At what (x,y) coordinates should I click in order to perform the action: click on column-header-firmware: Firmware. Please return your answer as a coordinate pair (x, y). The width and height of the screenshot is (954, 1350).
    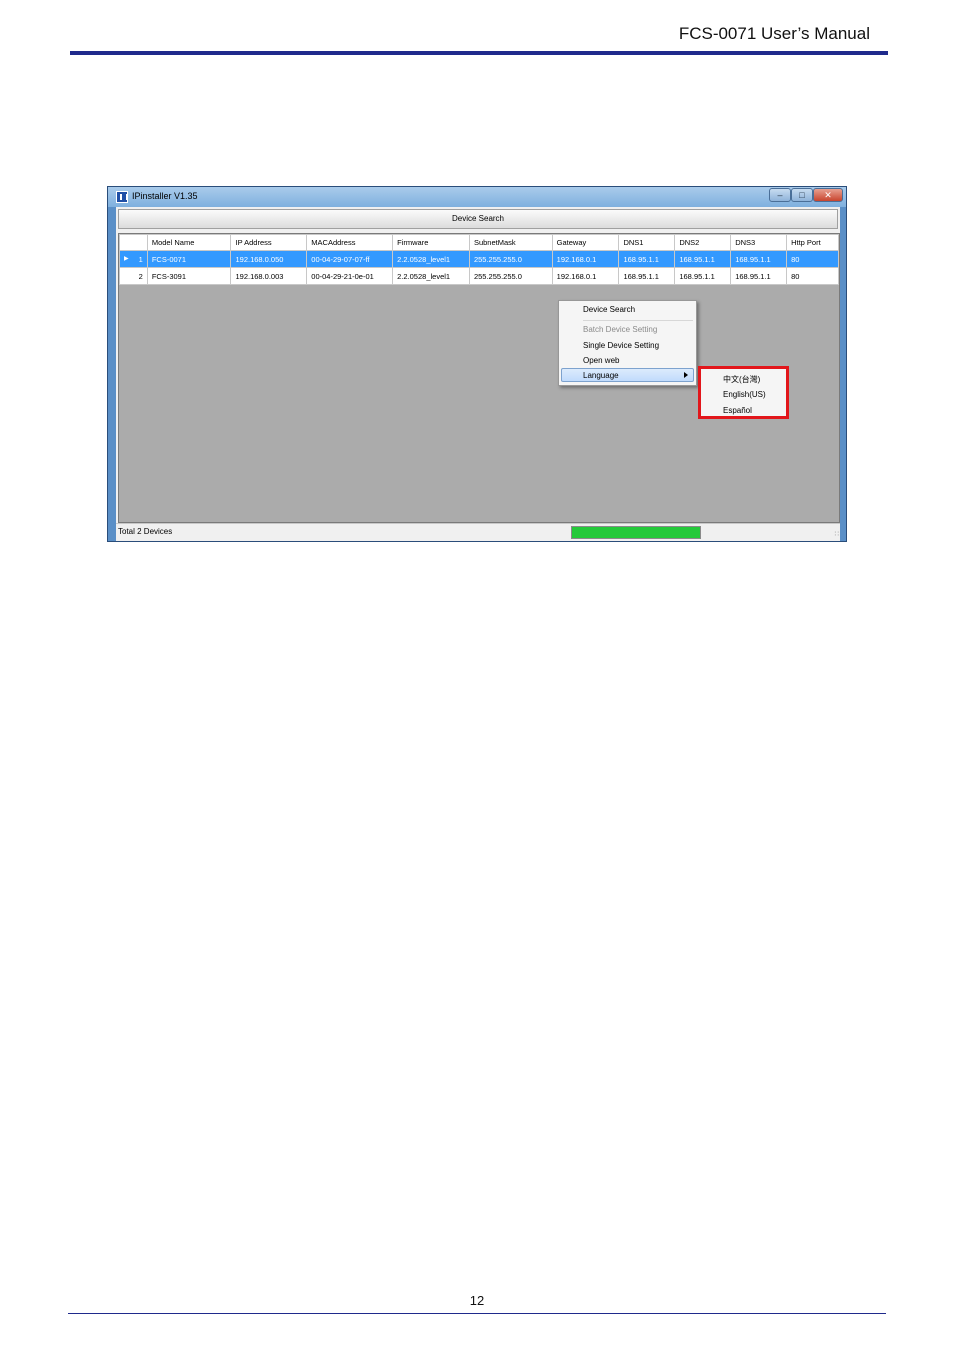
    Looking at the image, I should click on (431, 242).